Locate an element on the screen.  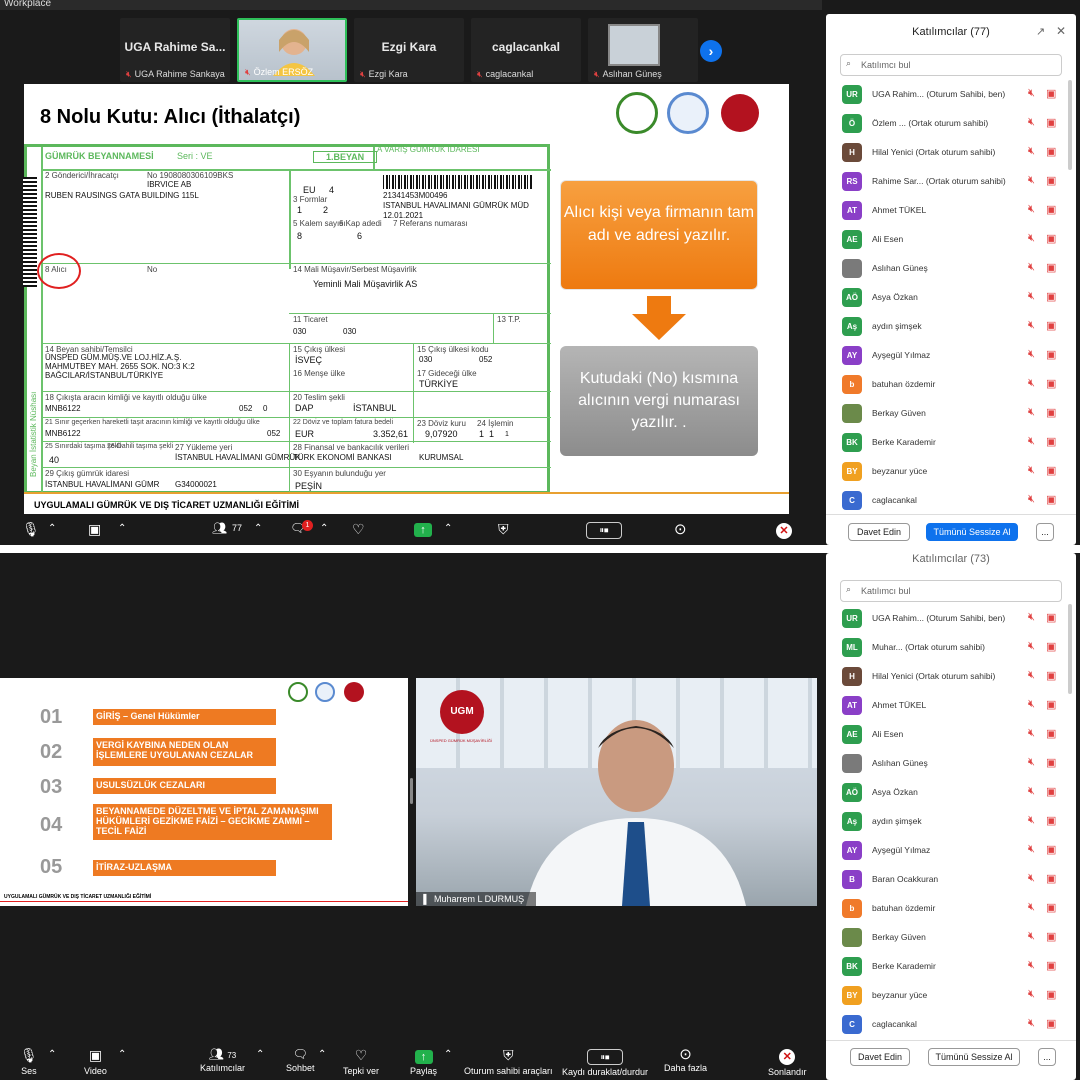
participant-row: Ö Özlem ... (Ortak oturum sahibi) 🔇︎ ▣ is located at coordinates (951, 123).